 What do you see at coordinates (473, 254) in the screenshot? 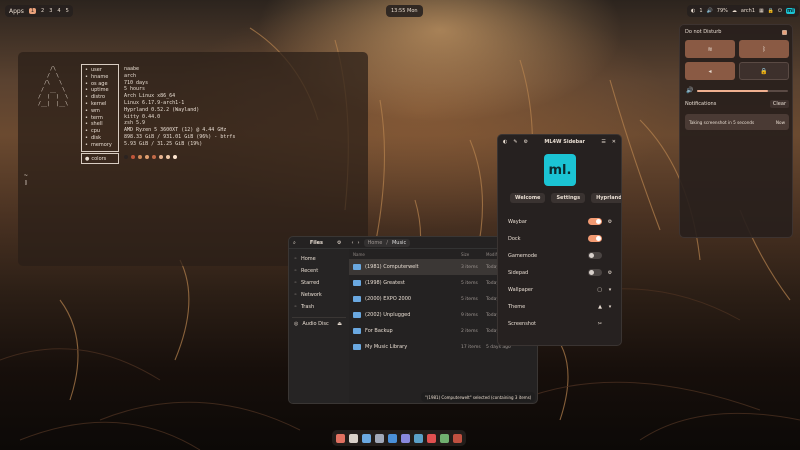
I see `col-size: Size` at bounding box center [473, 254].